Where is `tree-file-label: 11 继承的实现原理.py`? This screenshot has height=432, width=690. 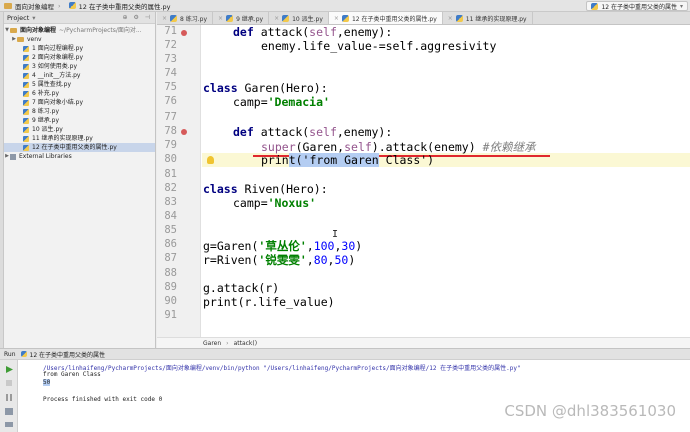 tree-file-label: 11 继承的实现原理.py is located at coordinates (62, 138).